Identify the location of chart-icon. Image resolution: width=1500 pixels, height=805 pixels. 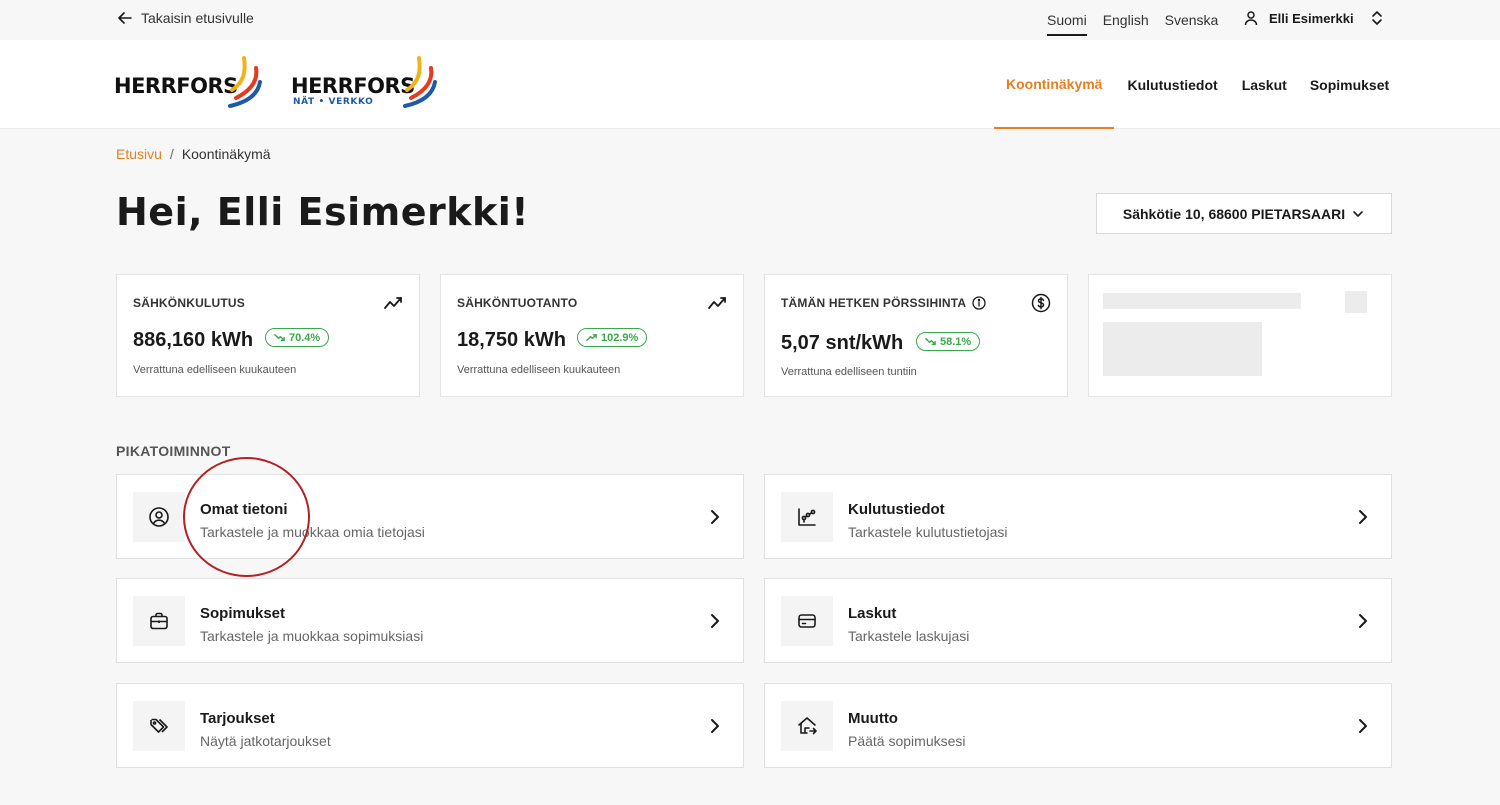
(807, 517).